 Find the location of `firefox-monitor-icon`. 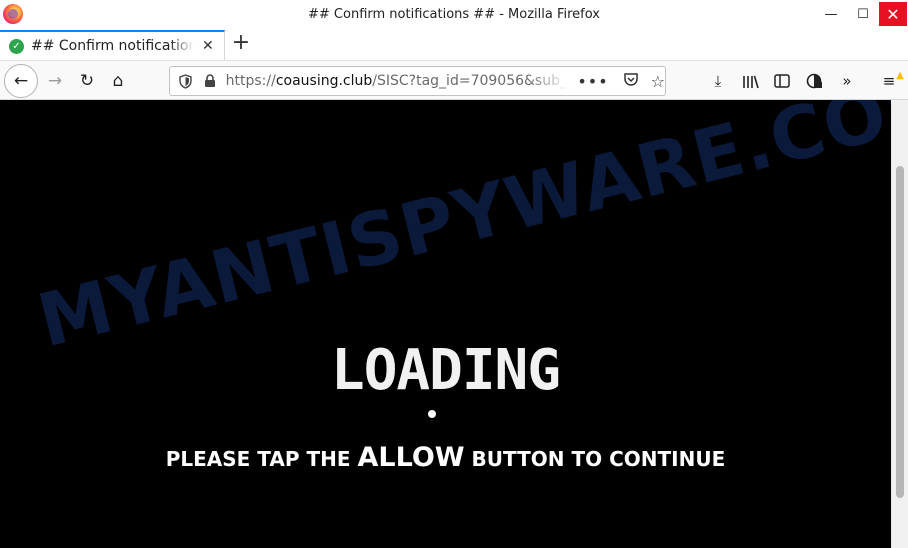

firefox-monitor-icon is located at coordinates (814, 81).